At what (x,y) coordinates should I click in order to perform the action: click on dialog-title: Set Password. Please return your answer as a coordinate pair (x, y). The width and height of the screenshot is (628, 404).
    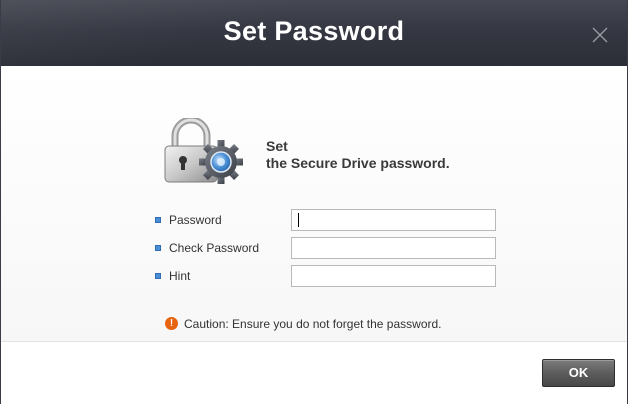
    Looking at the image, I should click on (314, 31).